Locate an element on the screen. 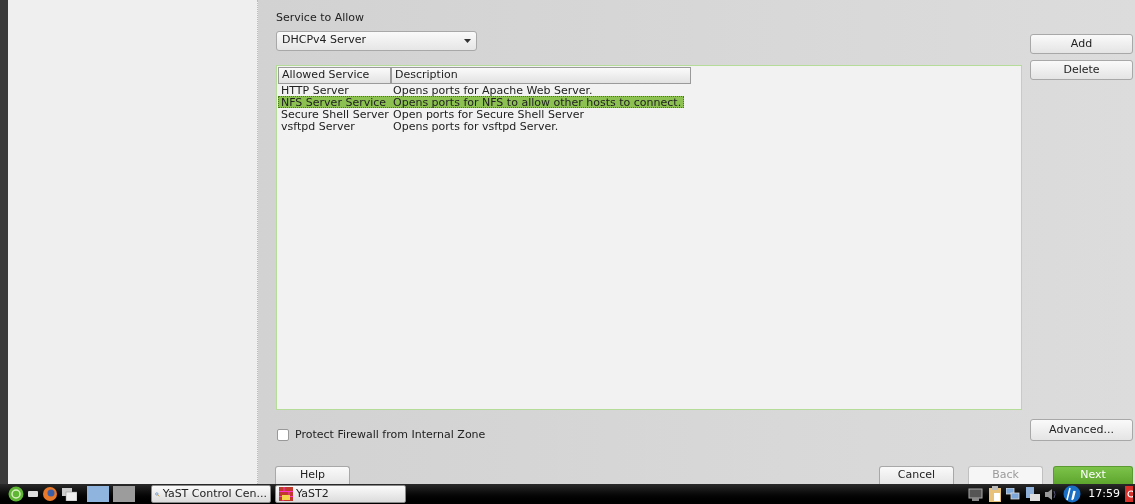 The height and width of the screenshot is (504, 1135). table-row: NFS Server Service Opens ports for NFS to allow other hosts to connect. is located at coordinates (481, 101).